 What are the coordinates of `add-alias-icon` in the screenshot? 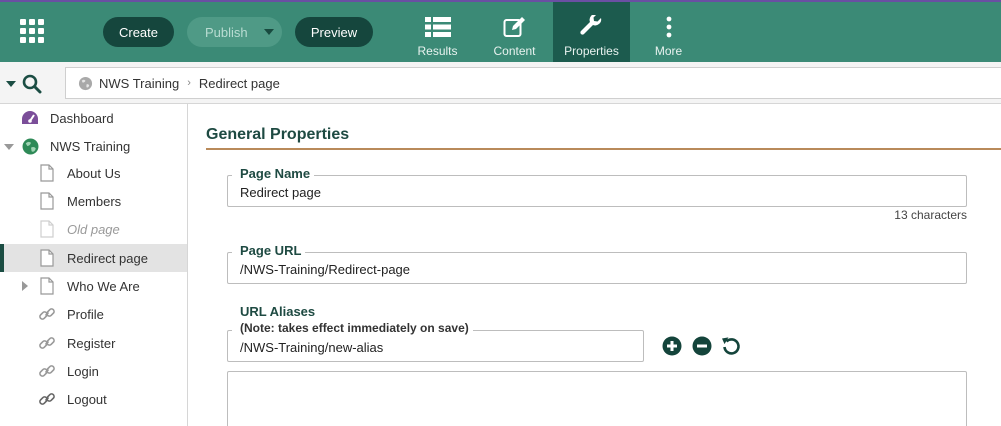 It's located at (672, 346).